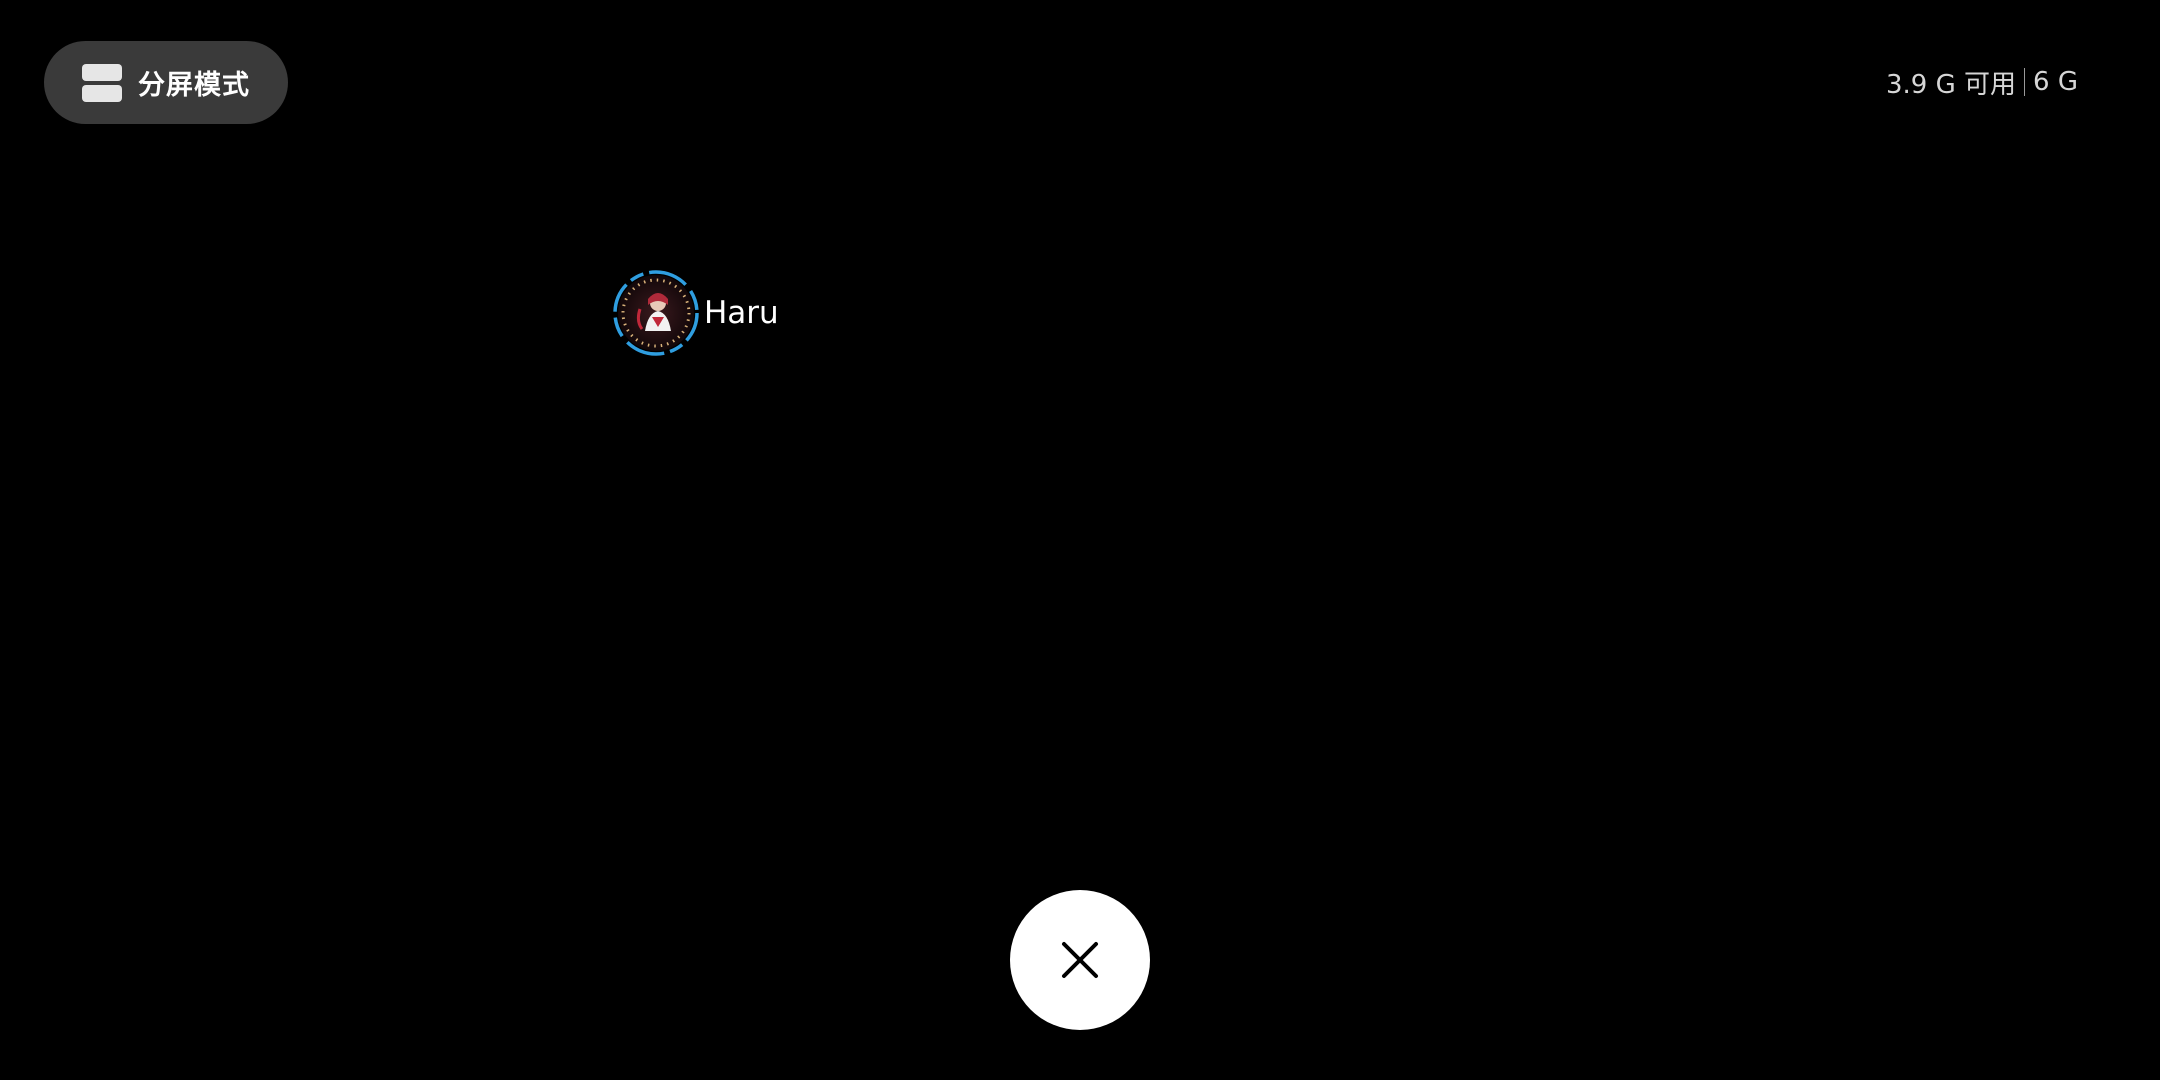  I want to click on split-screen-icon-bottom, so click(102, 93).